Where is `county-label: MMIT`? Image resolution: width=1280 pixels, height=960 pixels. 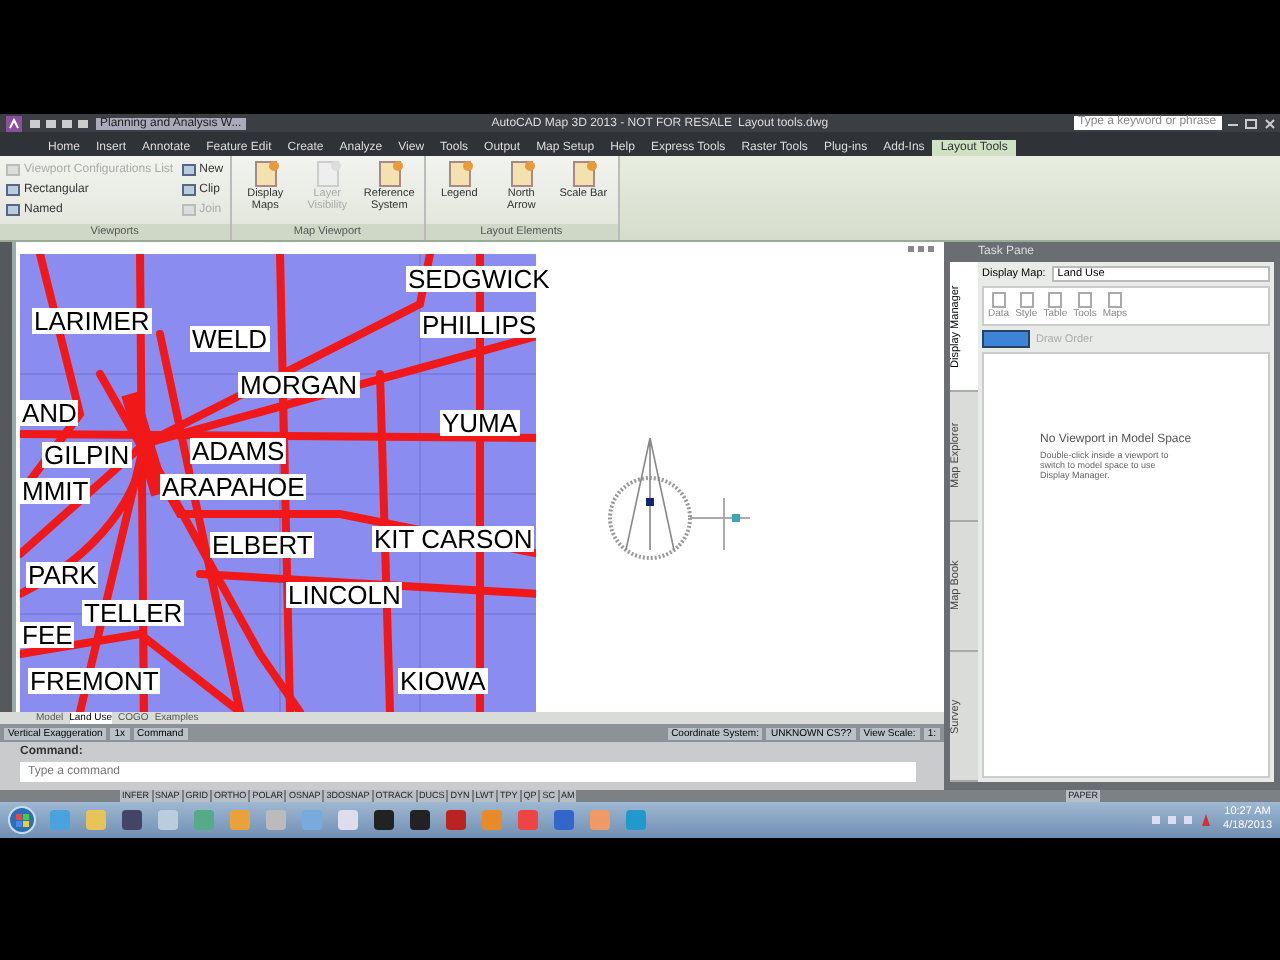 county-label: MMIT is located at coordinates (55, 491).